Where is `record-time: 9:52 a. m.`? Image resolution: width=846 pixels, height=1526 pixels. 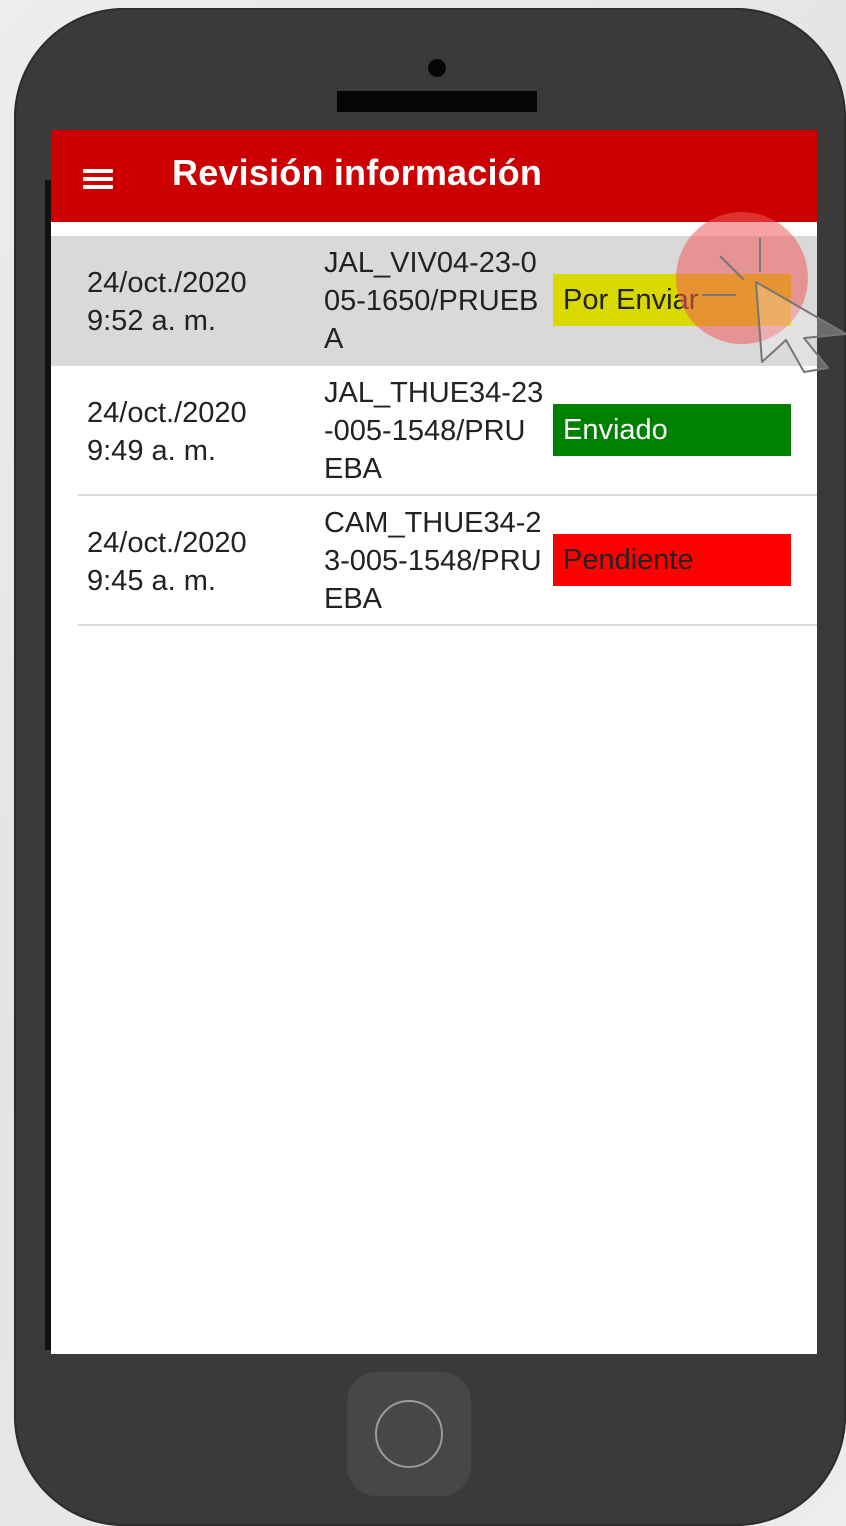 record-time: 9:52 a. m. is located at coordinates (151, 321).